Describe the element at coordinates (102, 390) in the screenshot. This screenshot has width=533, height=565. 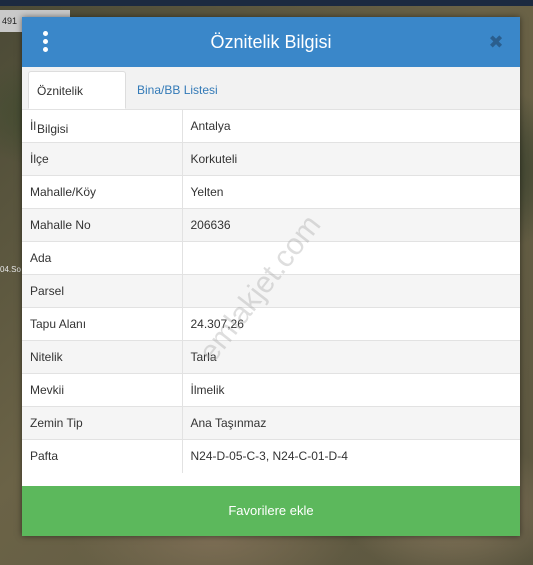
I see `attribute-key: Mevkii` at that location.